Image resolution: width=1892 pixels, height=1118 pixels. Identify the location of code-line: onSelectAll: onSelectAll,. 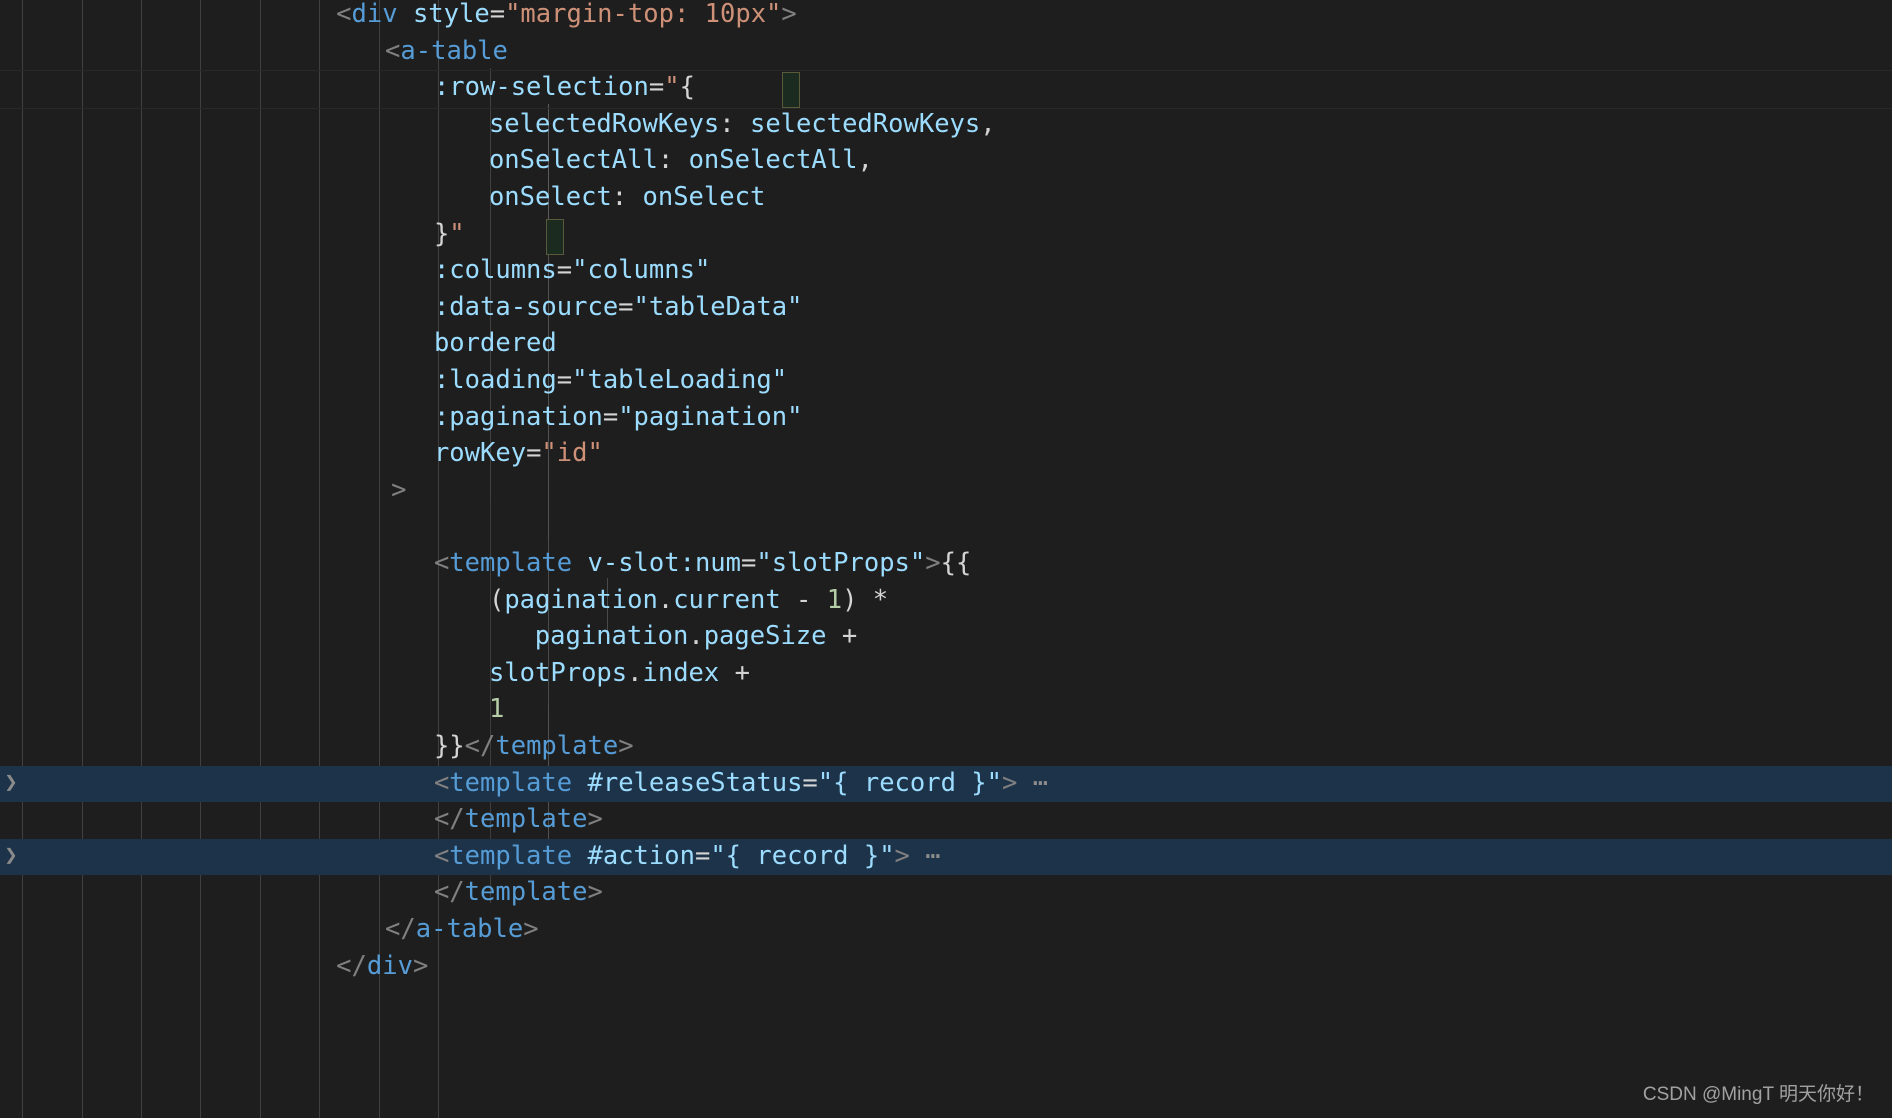
(946, 160).